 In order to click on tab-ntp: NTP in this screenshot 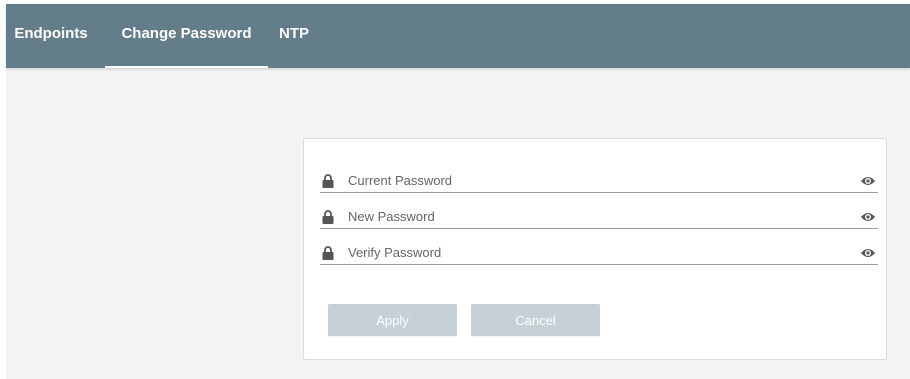, I will do `click(294, 36)`.